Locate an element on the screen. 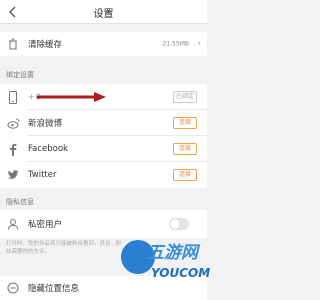 This screenshot has height=300, width=320. weibo-icon is located at coordinates (13, 123).